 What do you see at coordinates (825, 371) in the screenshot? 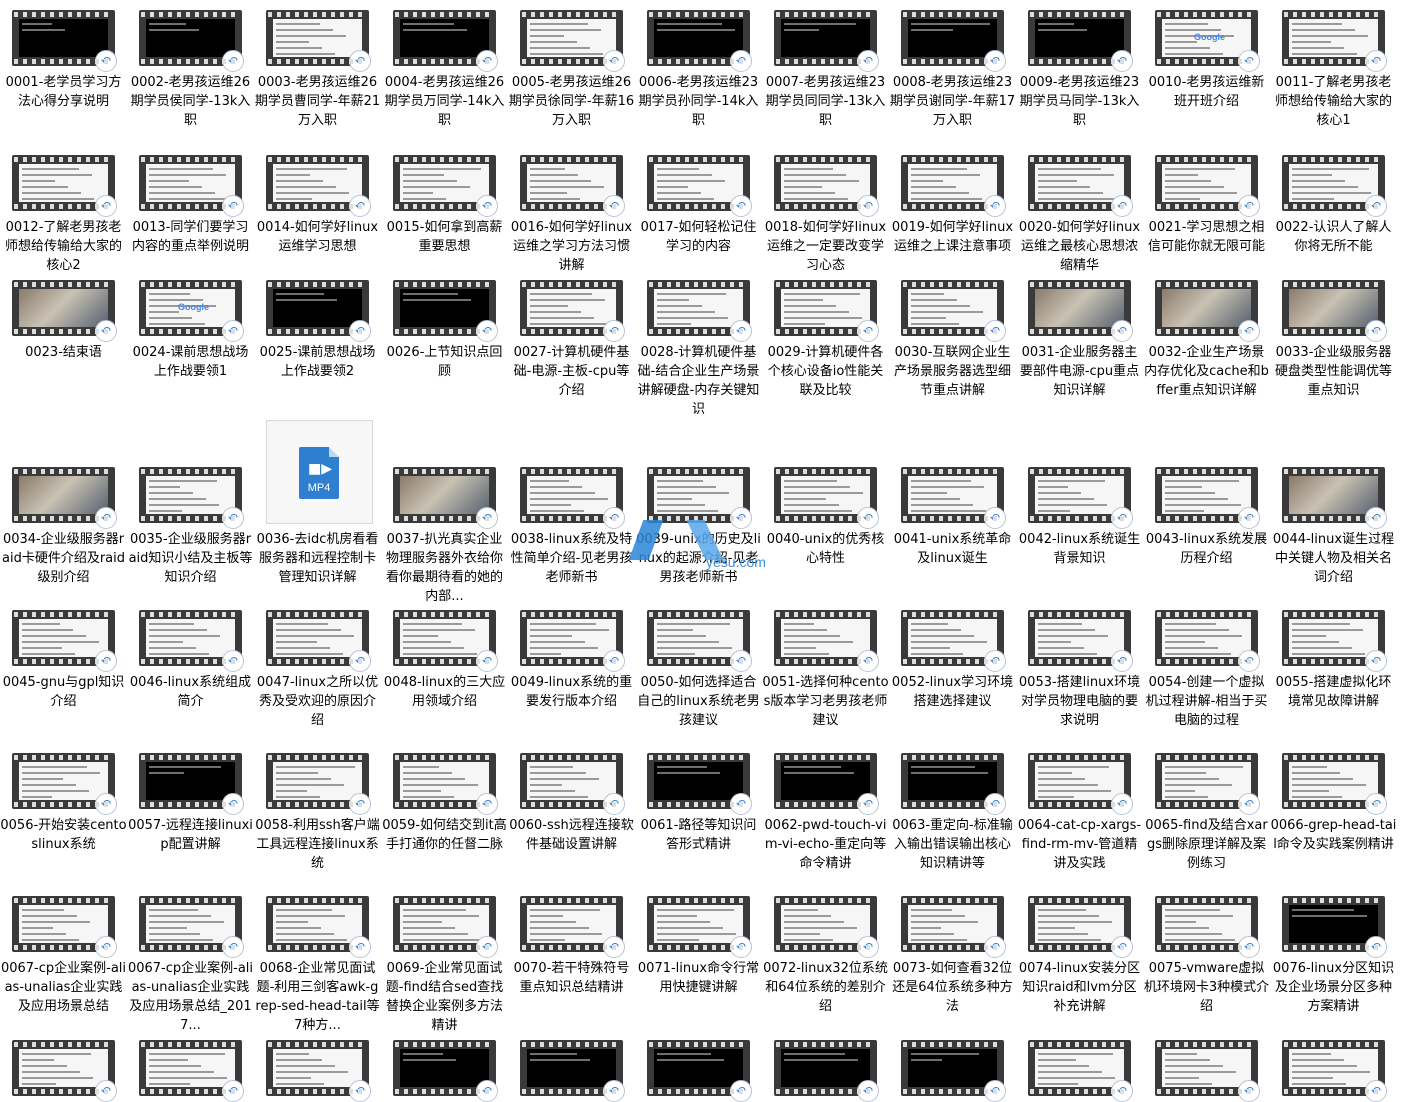
I see `file-name-label: 0029-计算机硬件各个核心设备io性能关联及比较` at bounding box center [825, 371].